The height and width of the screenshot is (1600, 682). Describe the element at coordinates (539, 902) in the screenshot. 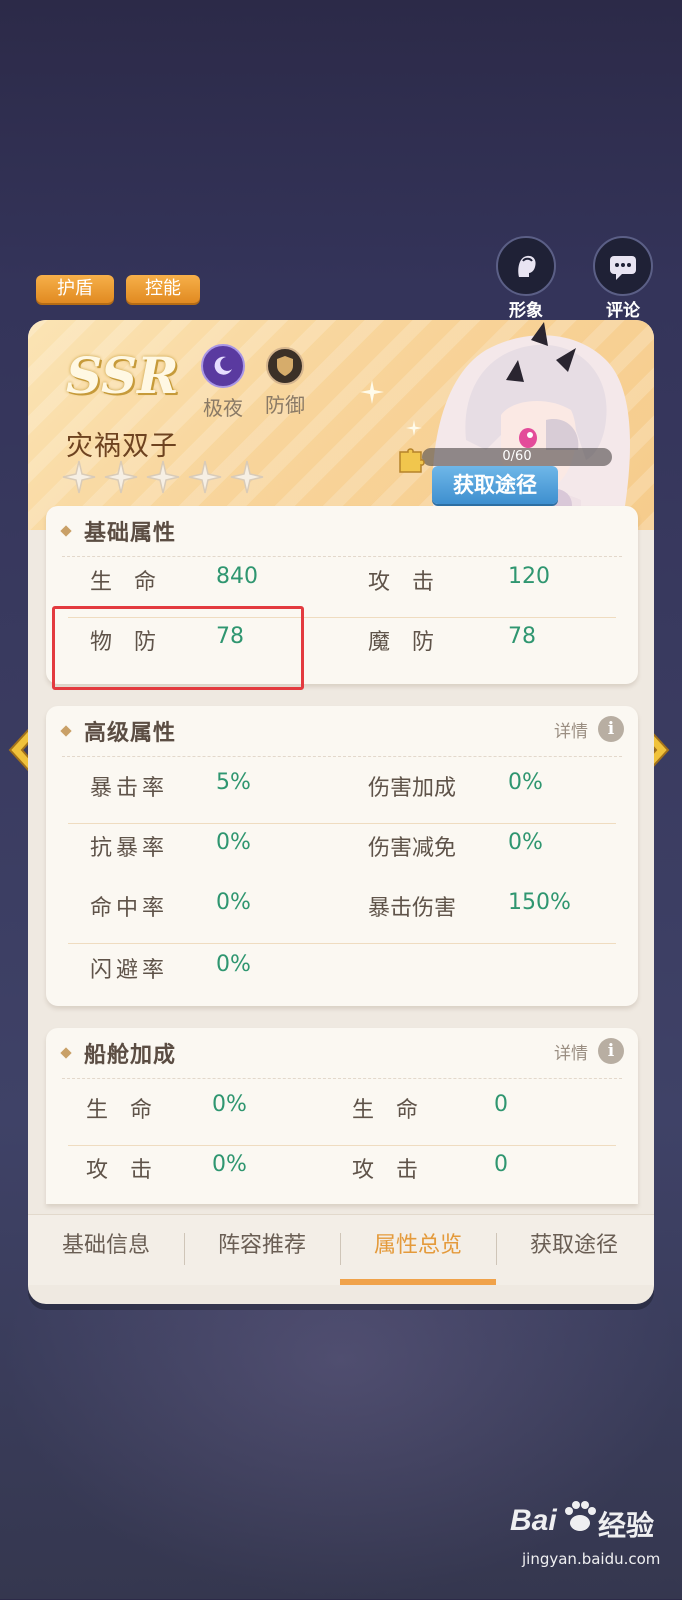

I see `attr-value: 150%` at that location.